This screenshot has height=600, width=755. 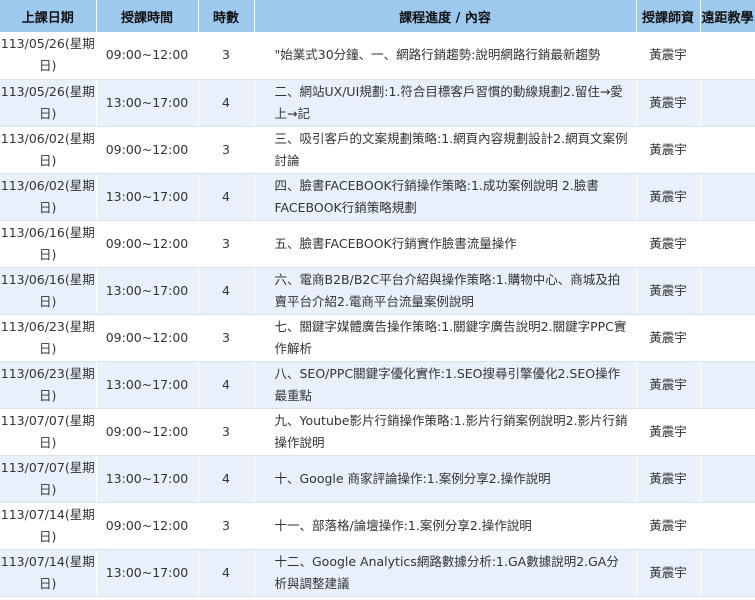 I want to click on header-remote: 遠距教學, so click(x=727, y=16).